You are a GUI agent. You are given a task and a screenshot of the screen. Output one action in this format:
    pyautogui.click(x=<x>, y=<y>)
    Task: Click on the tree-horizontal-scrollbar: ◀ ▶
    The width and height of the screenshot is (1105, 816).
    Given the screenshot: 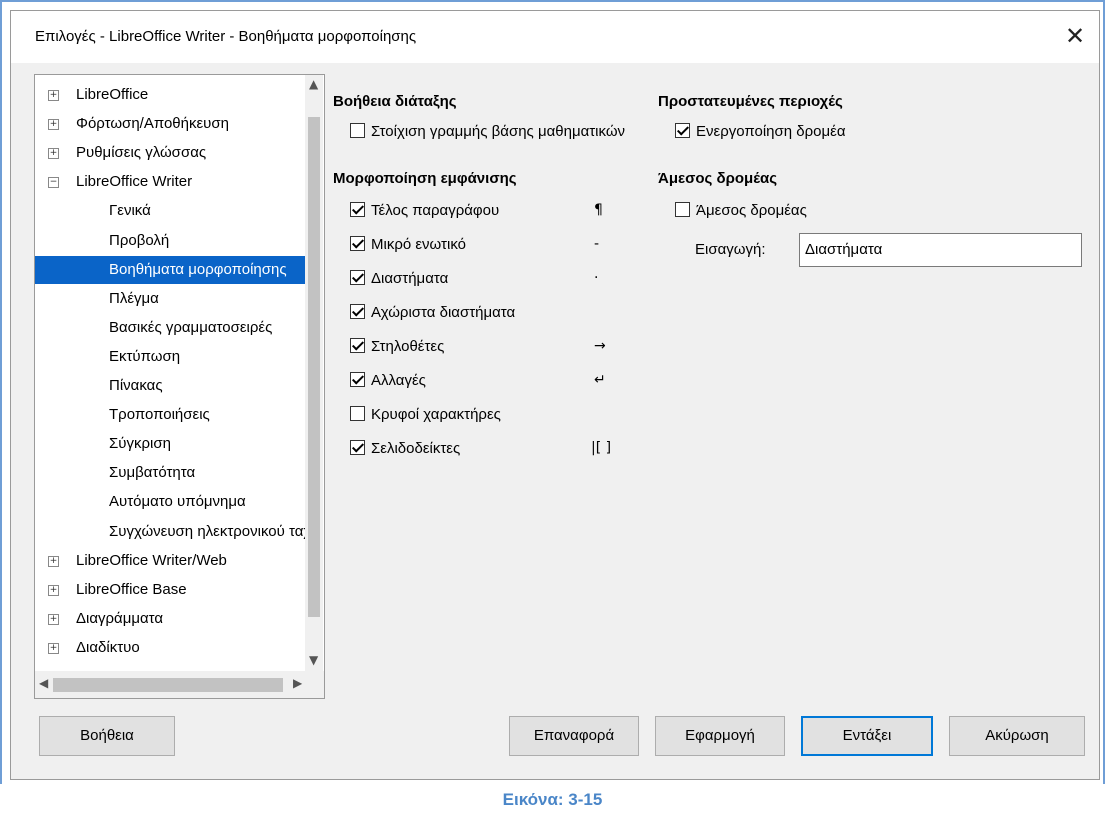 What is the action you would take?
    pyautogui.click(x=179, y=684)
    